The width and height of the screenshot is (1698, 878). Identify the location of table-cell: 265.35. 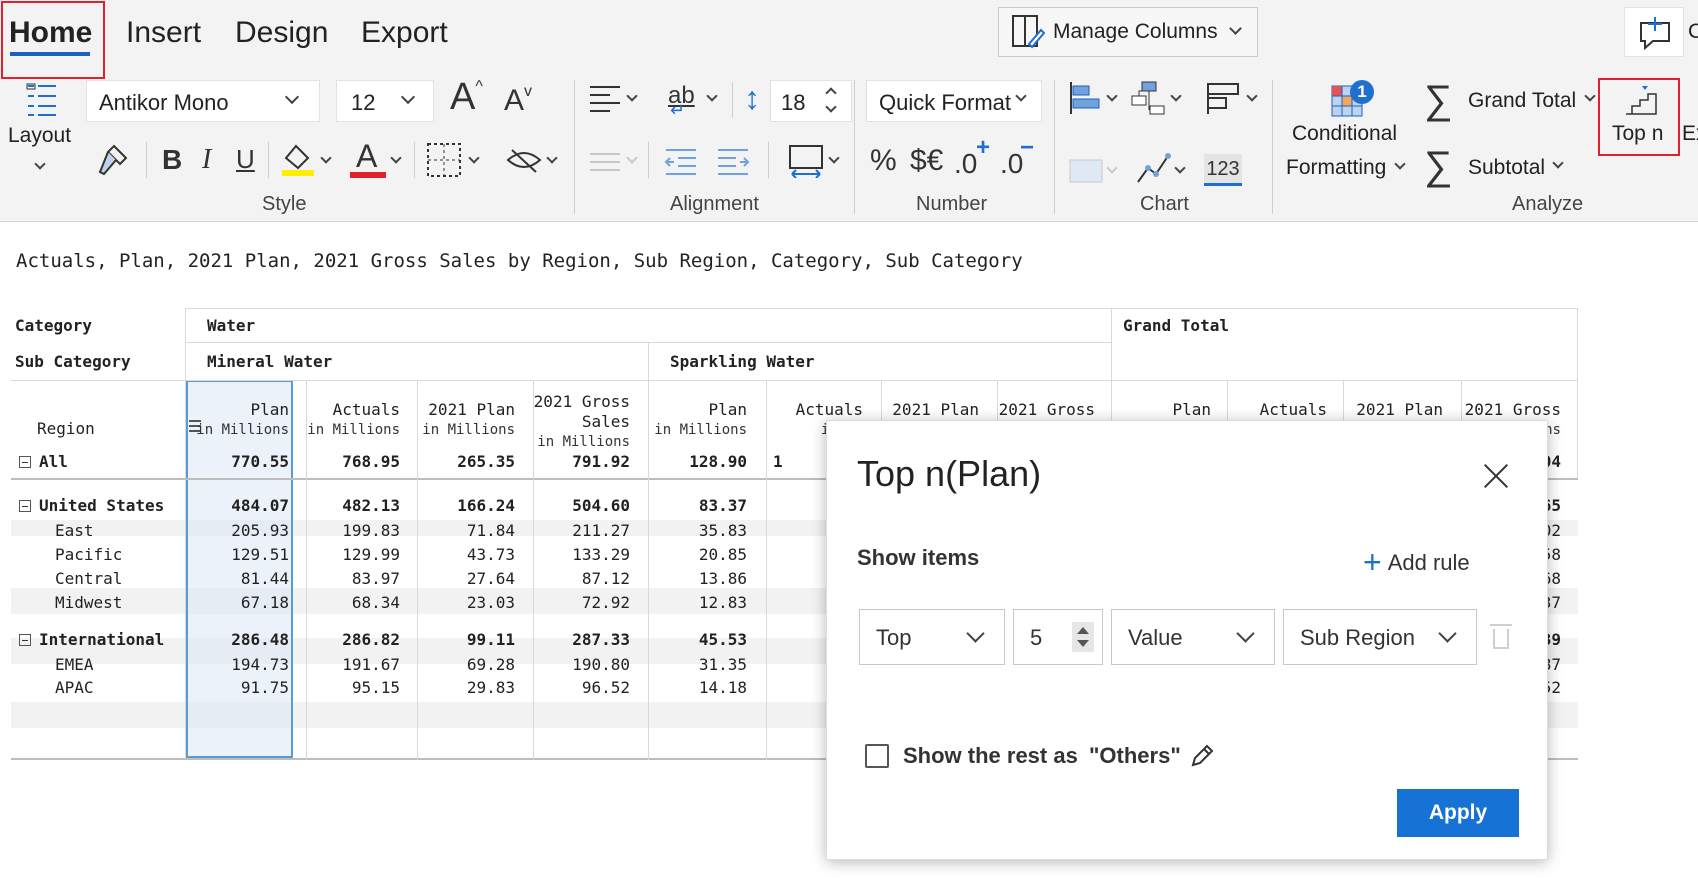
(465, 461).